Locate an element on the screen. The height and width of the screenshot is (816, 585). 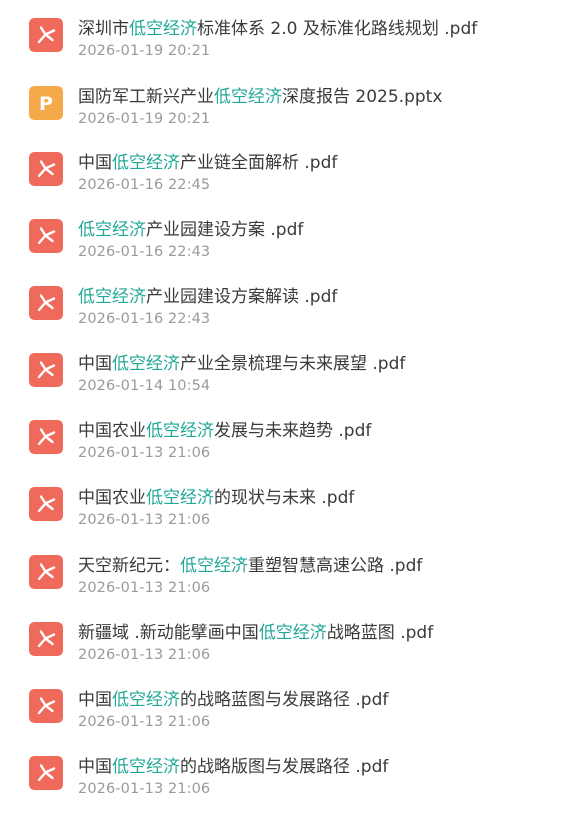
file-name: 天空新纪元：低空经济重塑智慧高速公路 .pdf is located at coordinates (250, 566).